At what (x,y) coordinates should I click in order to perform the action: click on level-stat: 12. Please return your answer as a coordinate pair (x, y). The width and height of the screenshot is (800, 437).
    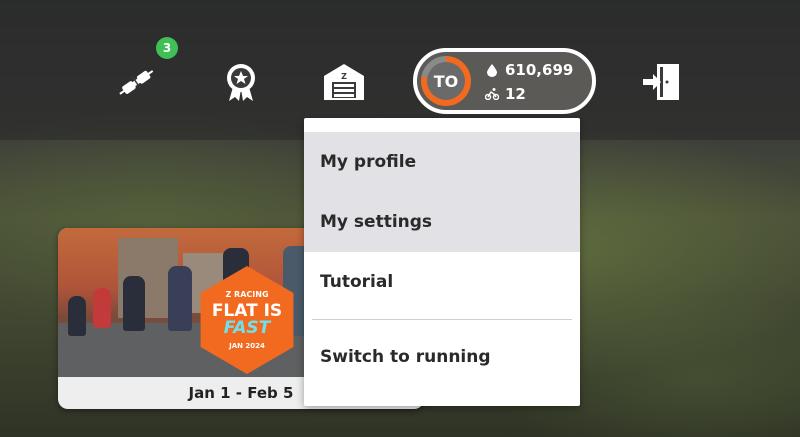
    Looking at the image, I should click on (505, 94).